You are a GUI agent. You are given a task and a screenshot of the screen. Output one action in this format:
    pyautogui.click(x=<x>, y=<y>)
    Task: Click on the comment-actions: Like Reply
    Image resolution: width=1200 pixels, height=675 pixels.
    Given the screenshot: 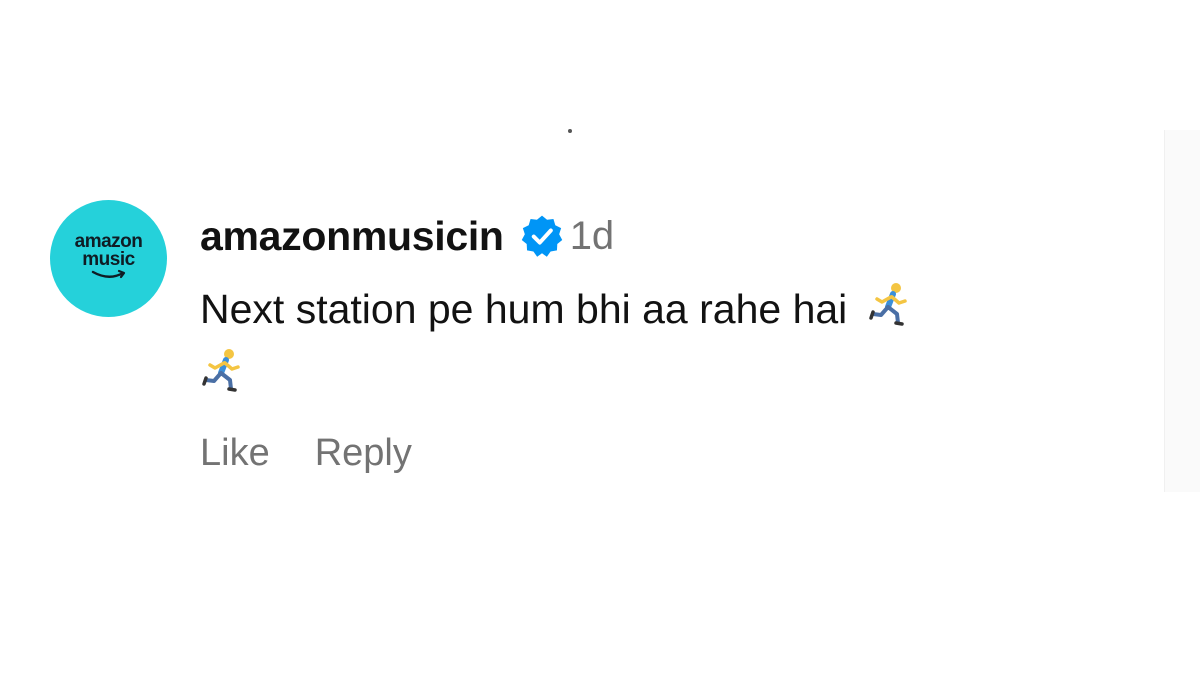 What is the action you would take?
    pyautogui.click(x=675, y=453)
    